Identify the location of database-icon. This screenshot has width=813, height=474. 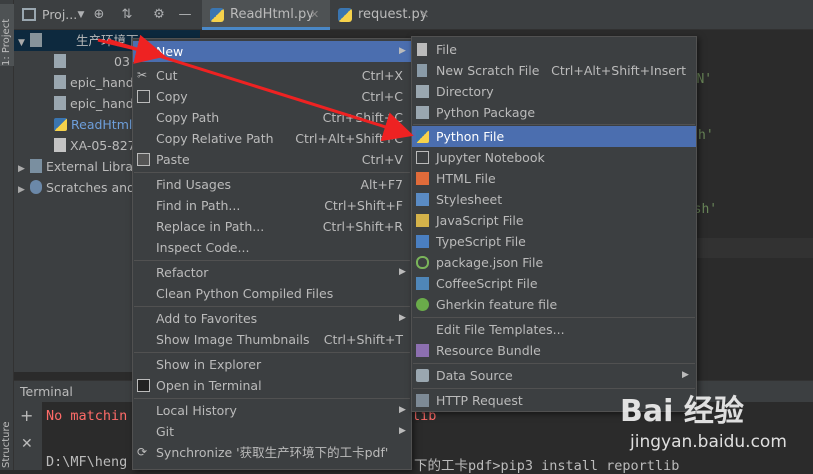
(422, 375).